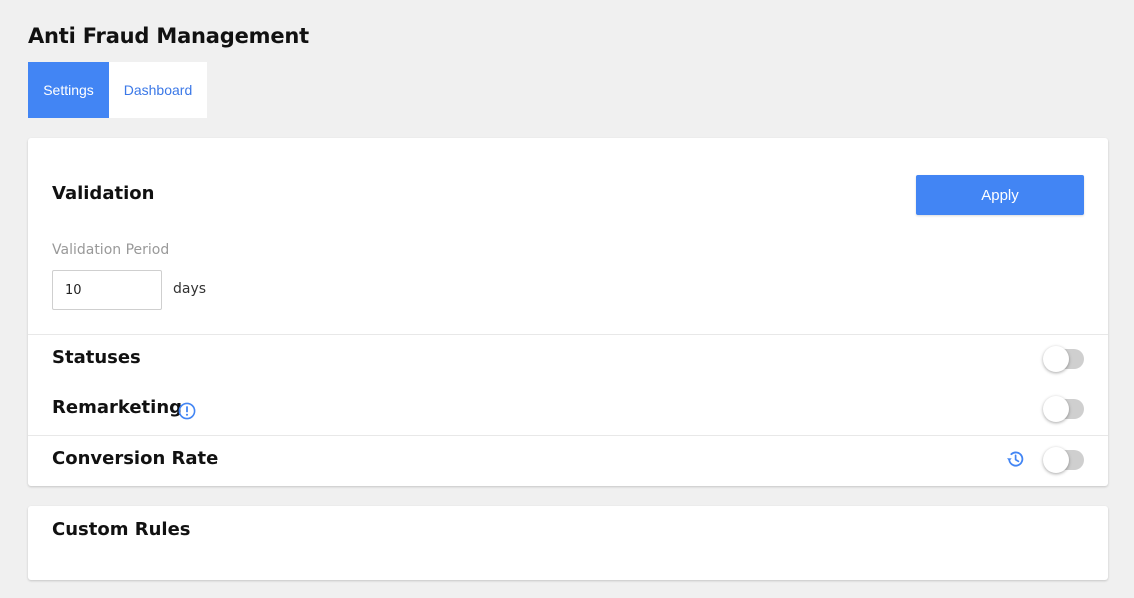 The image size is (1134, 598). What do you see at coordinates (168, 36) in the screenshot?
I see `page-title: Anti Fraud Management` at bounding box center [168, 36].